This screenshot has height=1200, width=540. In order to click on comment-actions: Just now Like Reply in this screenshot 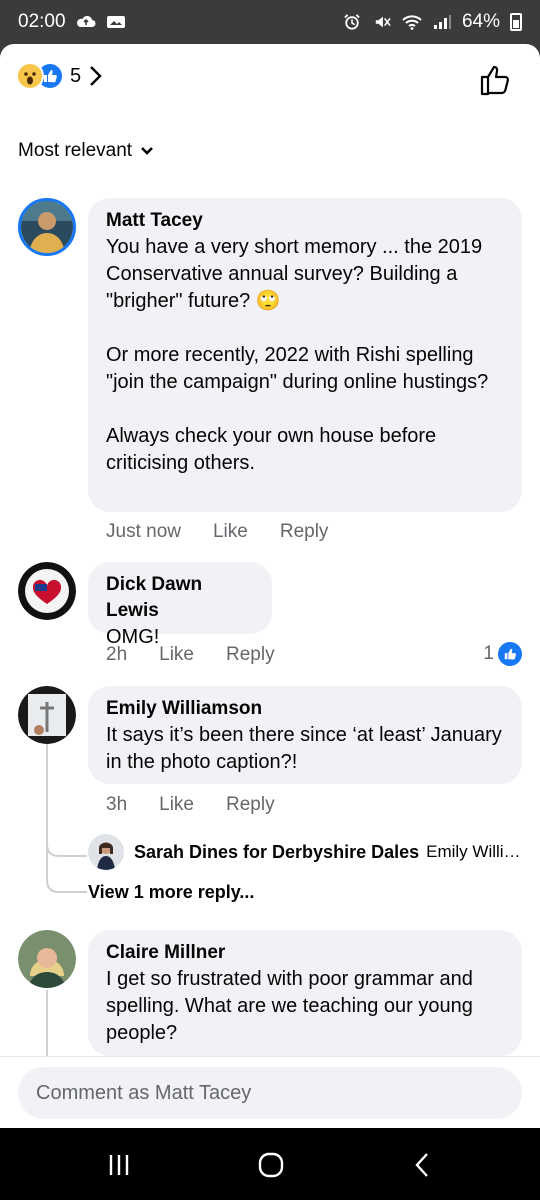, I will do `click(233, 532)`.